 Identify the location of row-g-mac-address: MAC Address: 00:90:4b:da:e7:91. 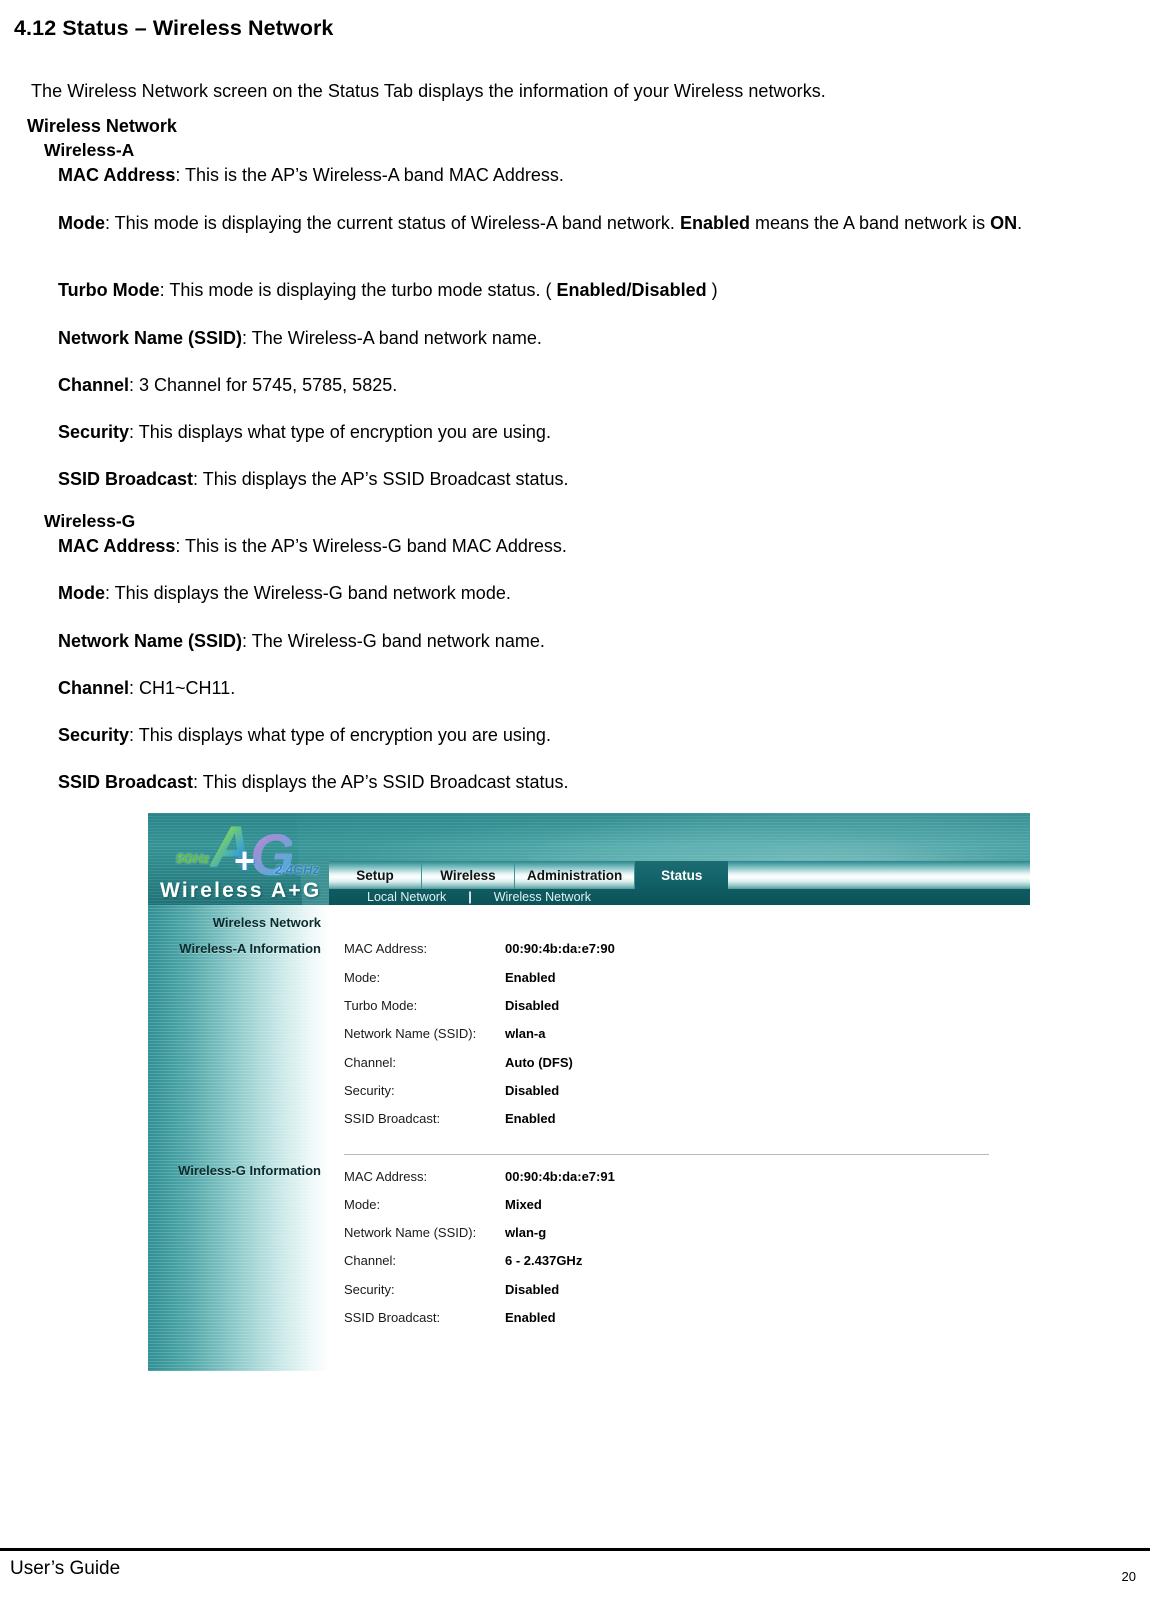
(679, 1183).